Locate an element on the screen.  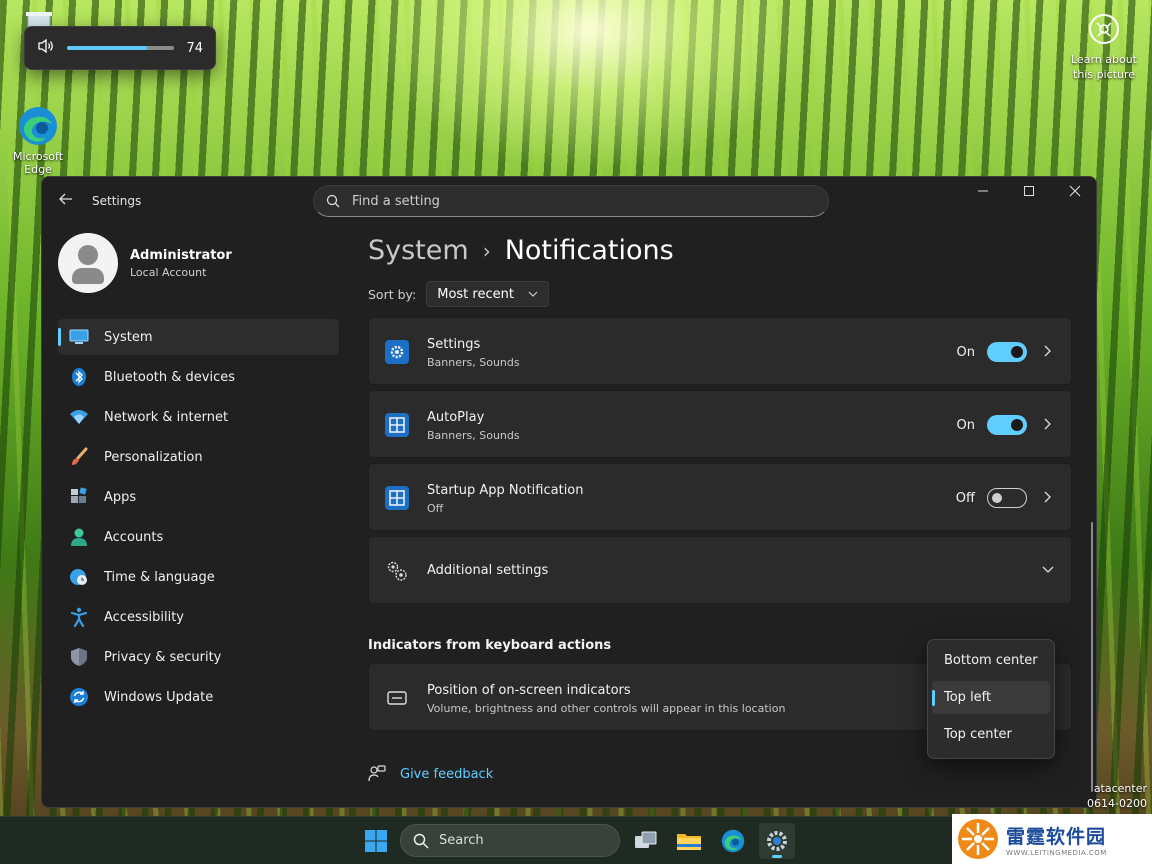
file-explorer-button is located at coordinates (689, 841).